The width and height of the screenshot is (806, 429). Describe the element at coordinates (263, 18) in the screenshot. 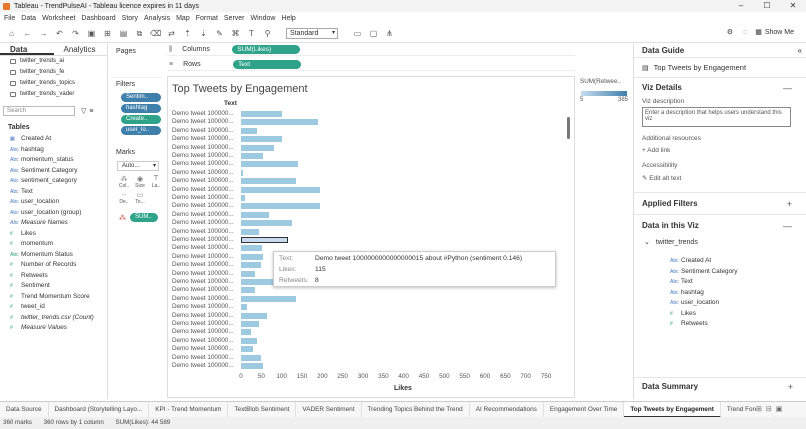

I see `menu-window: Window` at that location.